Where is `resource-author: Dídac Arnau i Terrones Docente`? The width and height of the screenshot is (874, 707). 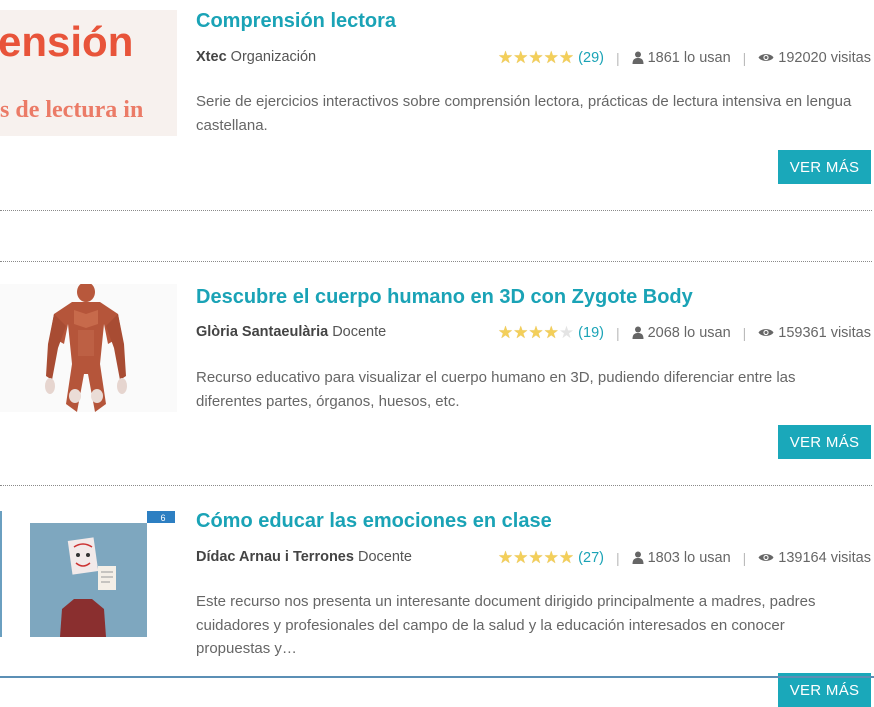
resource-author: Dídac Arnau i Terrones Docente is located at coordinates (304, 557).